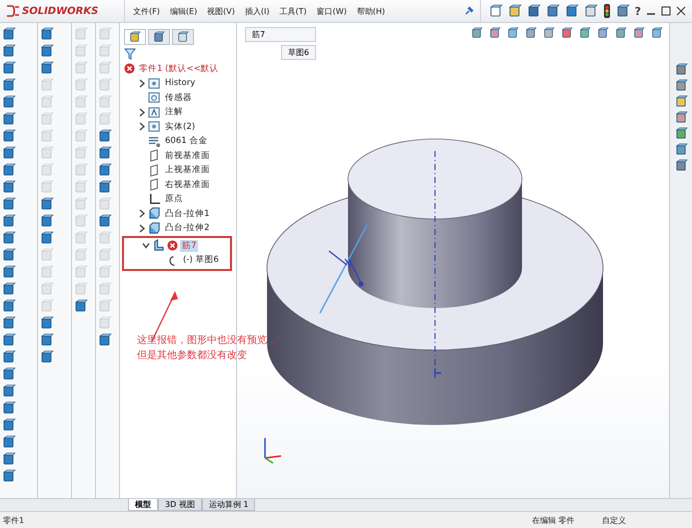  Describe the element at coordinates (221, 11) in the screenshot. I see `menu-item: 视图(V)` at that location.